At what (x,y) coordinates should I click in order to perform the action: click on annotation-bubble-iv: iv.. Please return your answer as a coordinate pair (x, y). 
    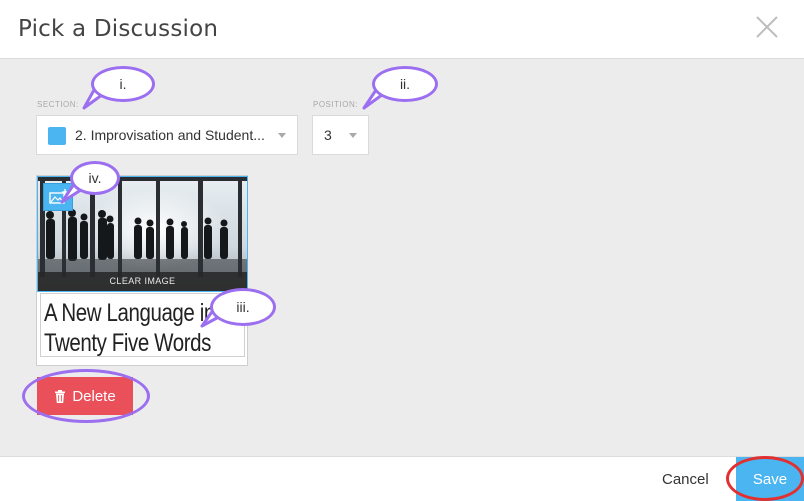
    Looking at the image, I should click on (95, 178).